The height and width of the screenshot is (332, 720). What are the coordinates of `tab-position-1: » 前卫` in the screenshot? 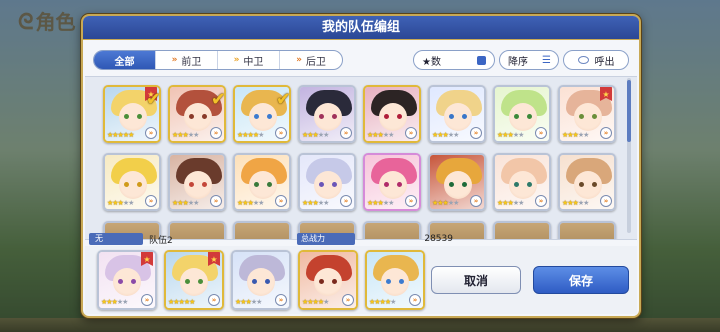 It's located at (187, 60).